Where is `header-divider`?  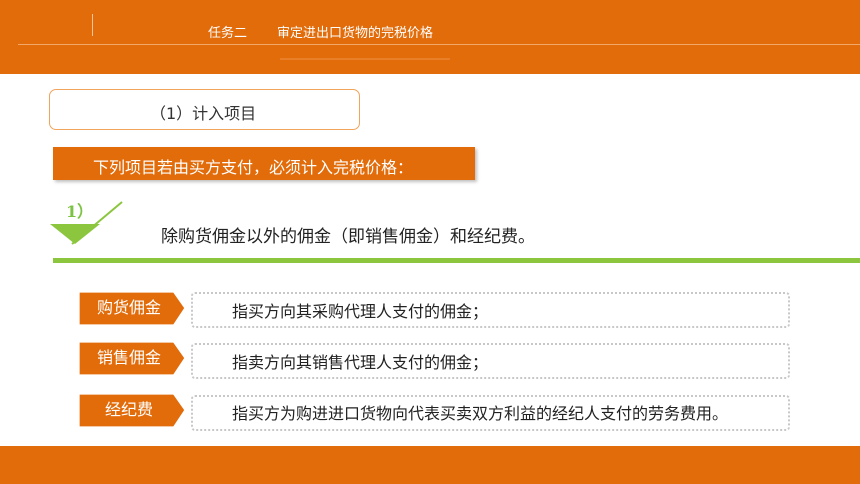
header-divider is located at coordinates (92, 25).